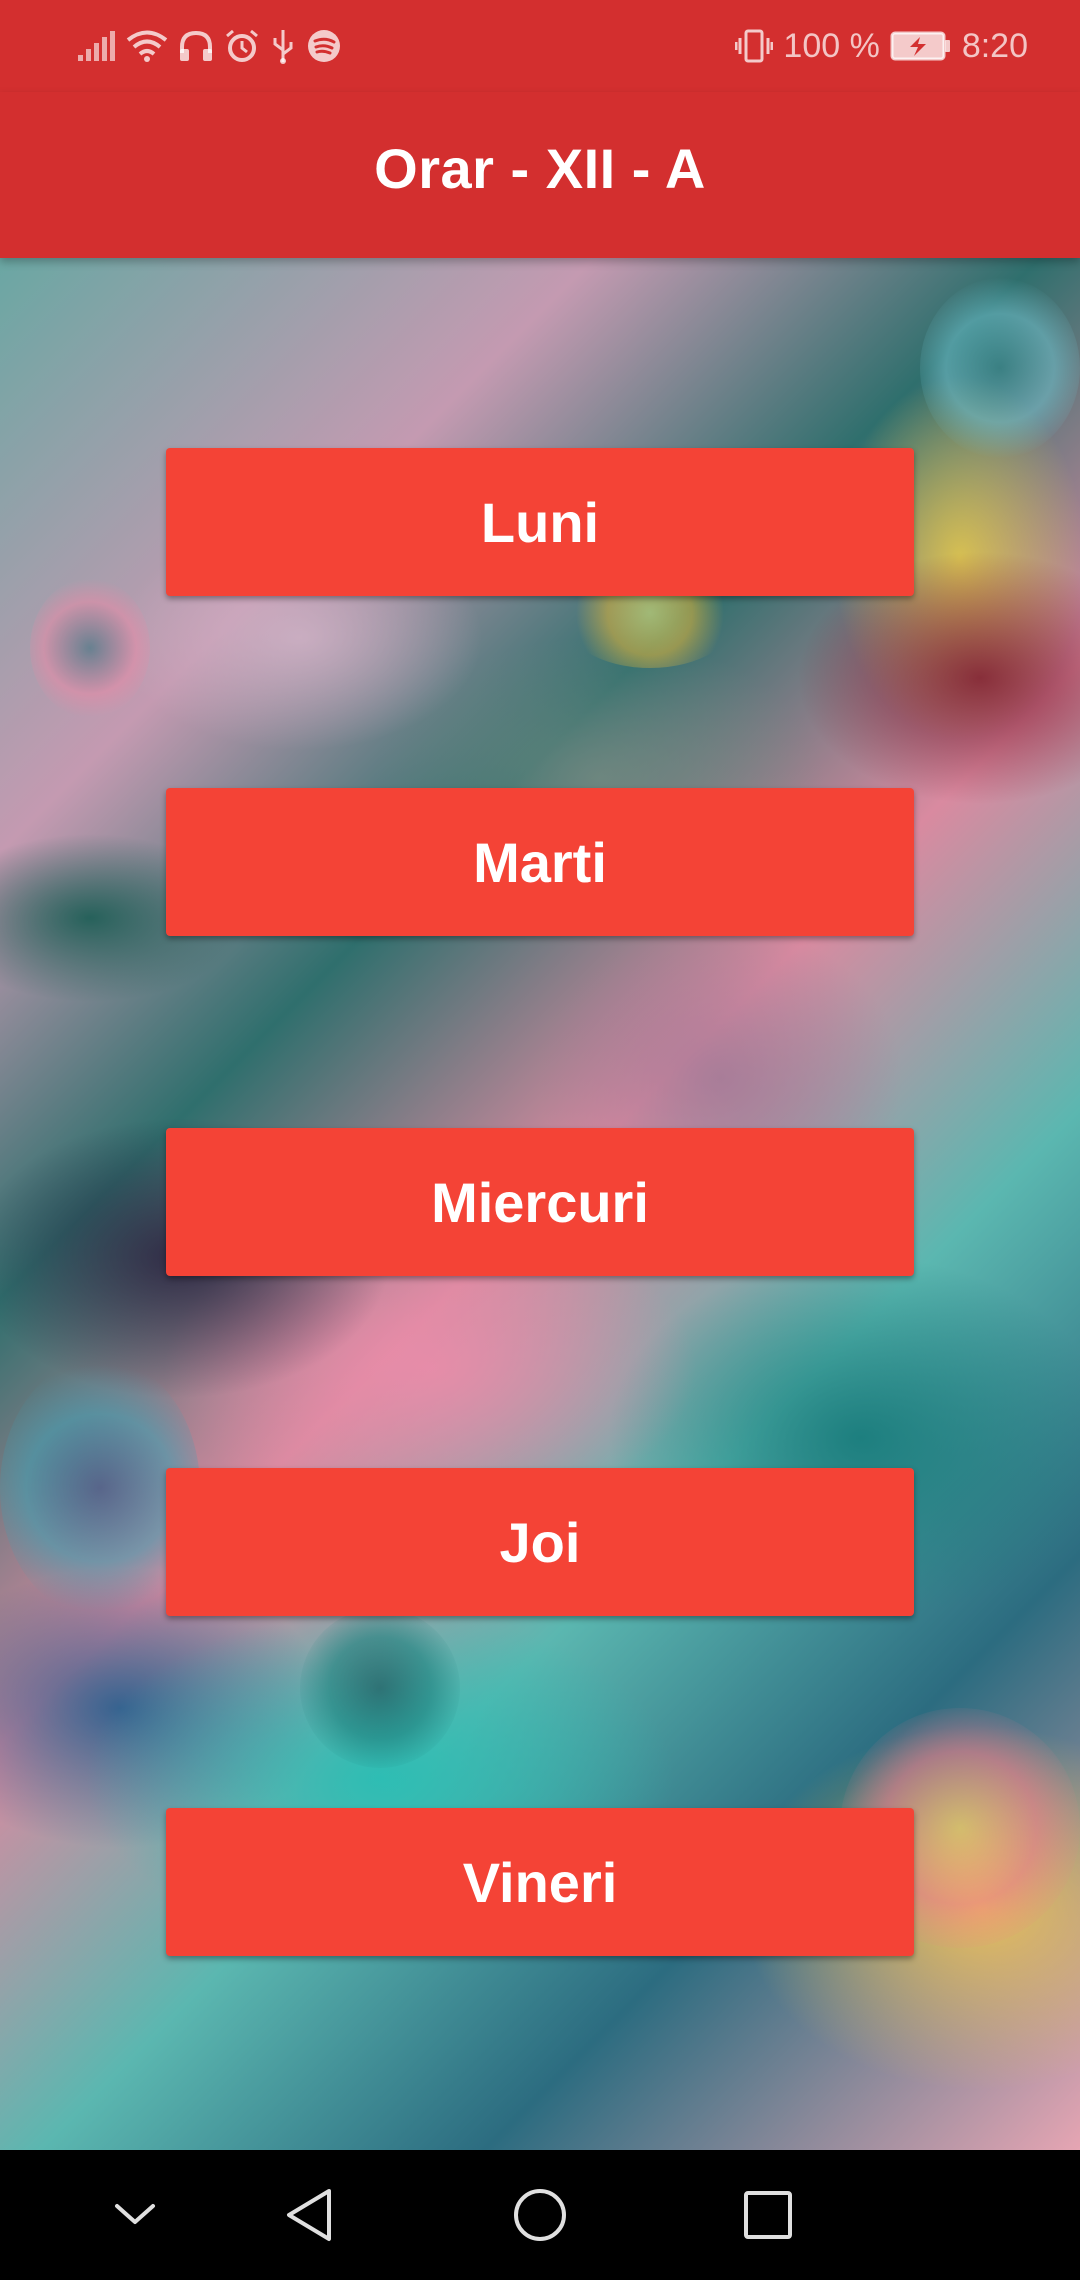  What do you see at coordinates (921, 46) in the screenshot?
I see `battery-charging-icon` at bounding box center [921, 46].